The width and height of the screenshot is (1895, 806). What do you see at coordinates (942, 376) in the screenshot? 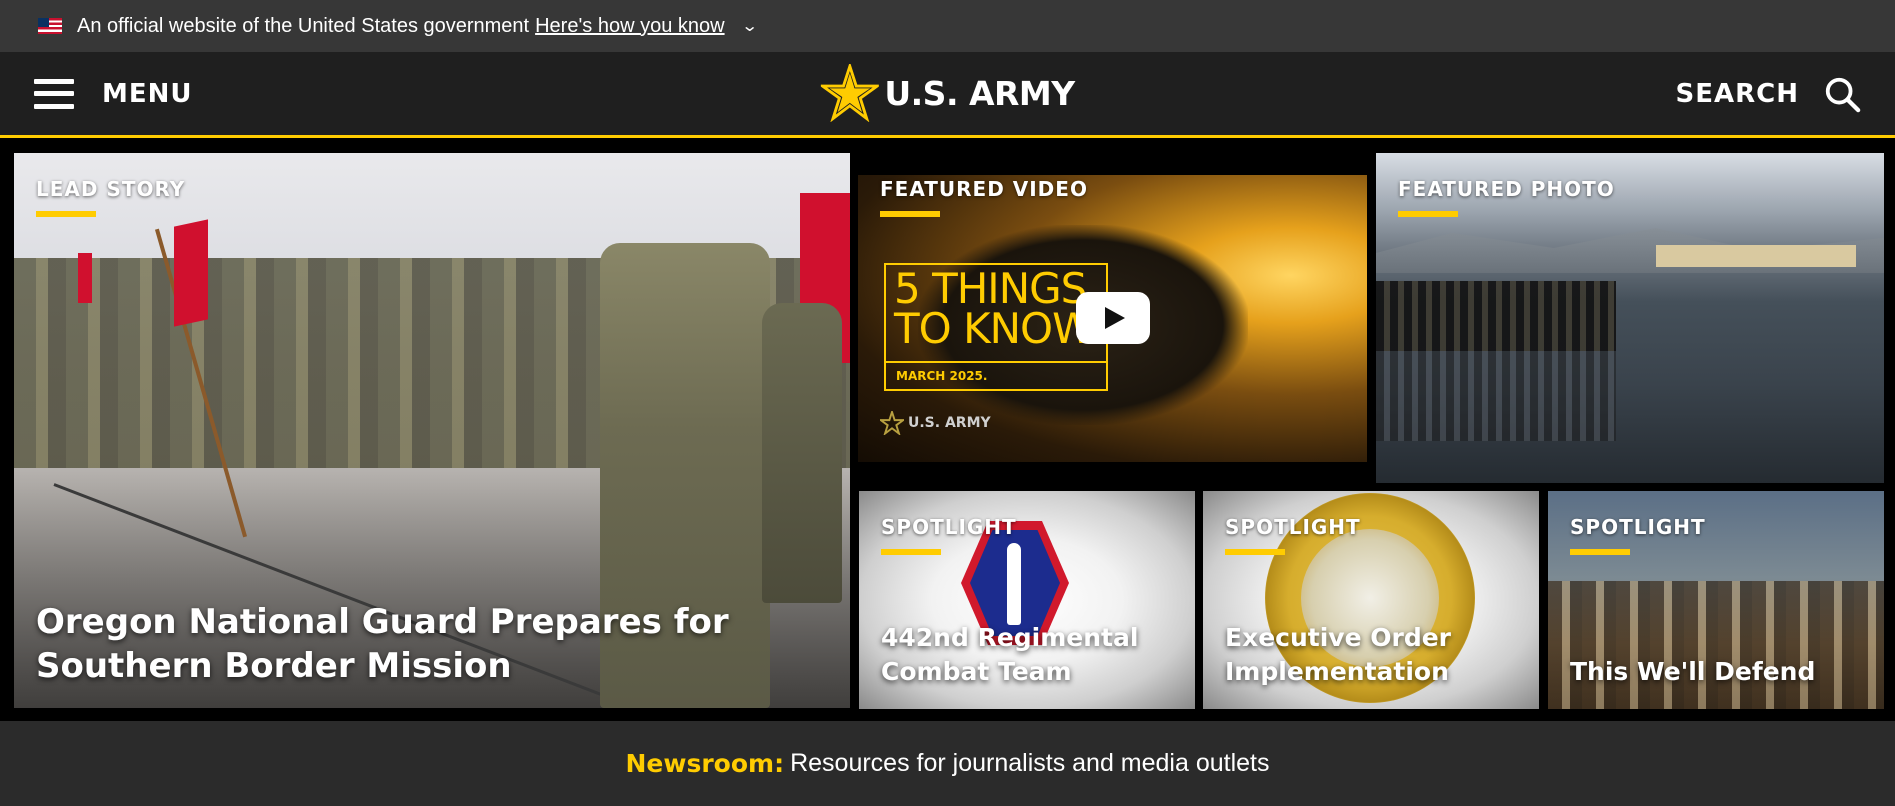
I see `video-overlay-date: MARCH 2025.` at bounding box center [942, 376].